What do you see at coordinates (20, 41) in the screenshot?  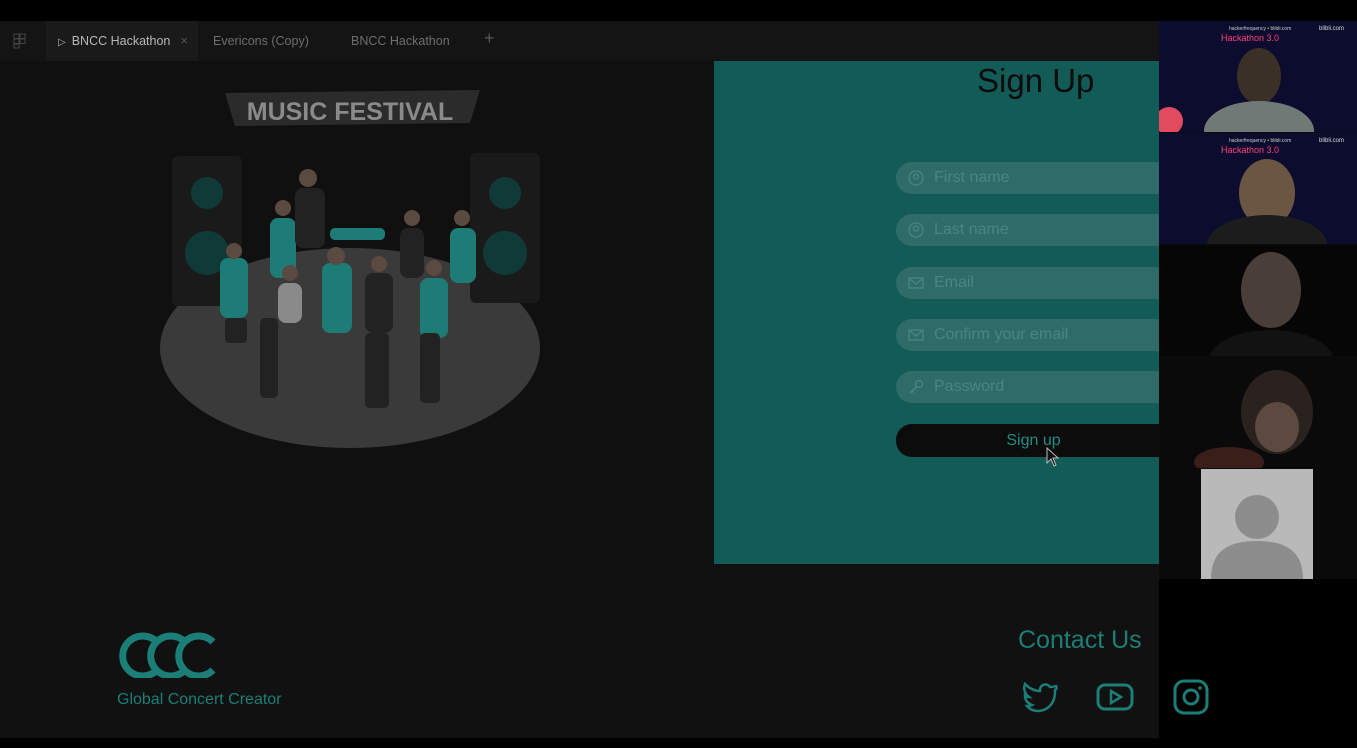 I see `figma-menu-icon` at bounding box center [20, 41].